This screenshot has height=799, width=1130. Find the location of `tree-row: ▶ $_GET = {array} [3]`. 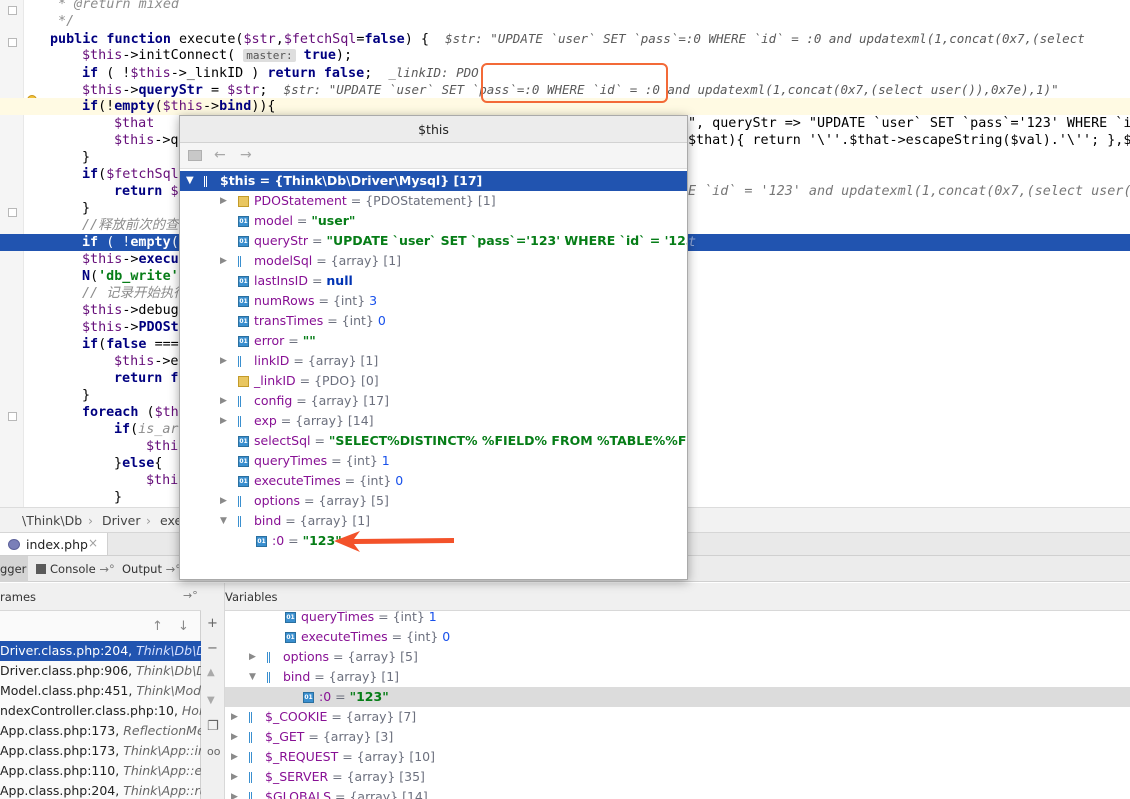

tree-row: ▶ $_GET = {array} [3] is located at coordinates (675, 737).